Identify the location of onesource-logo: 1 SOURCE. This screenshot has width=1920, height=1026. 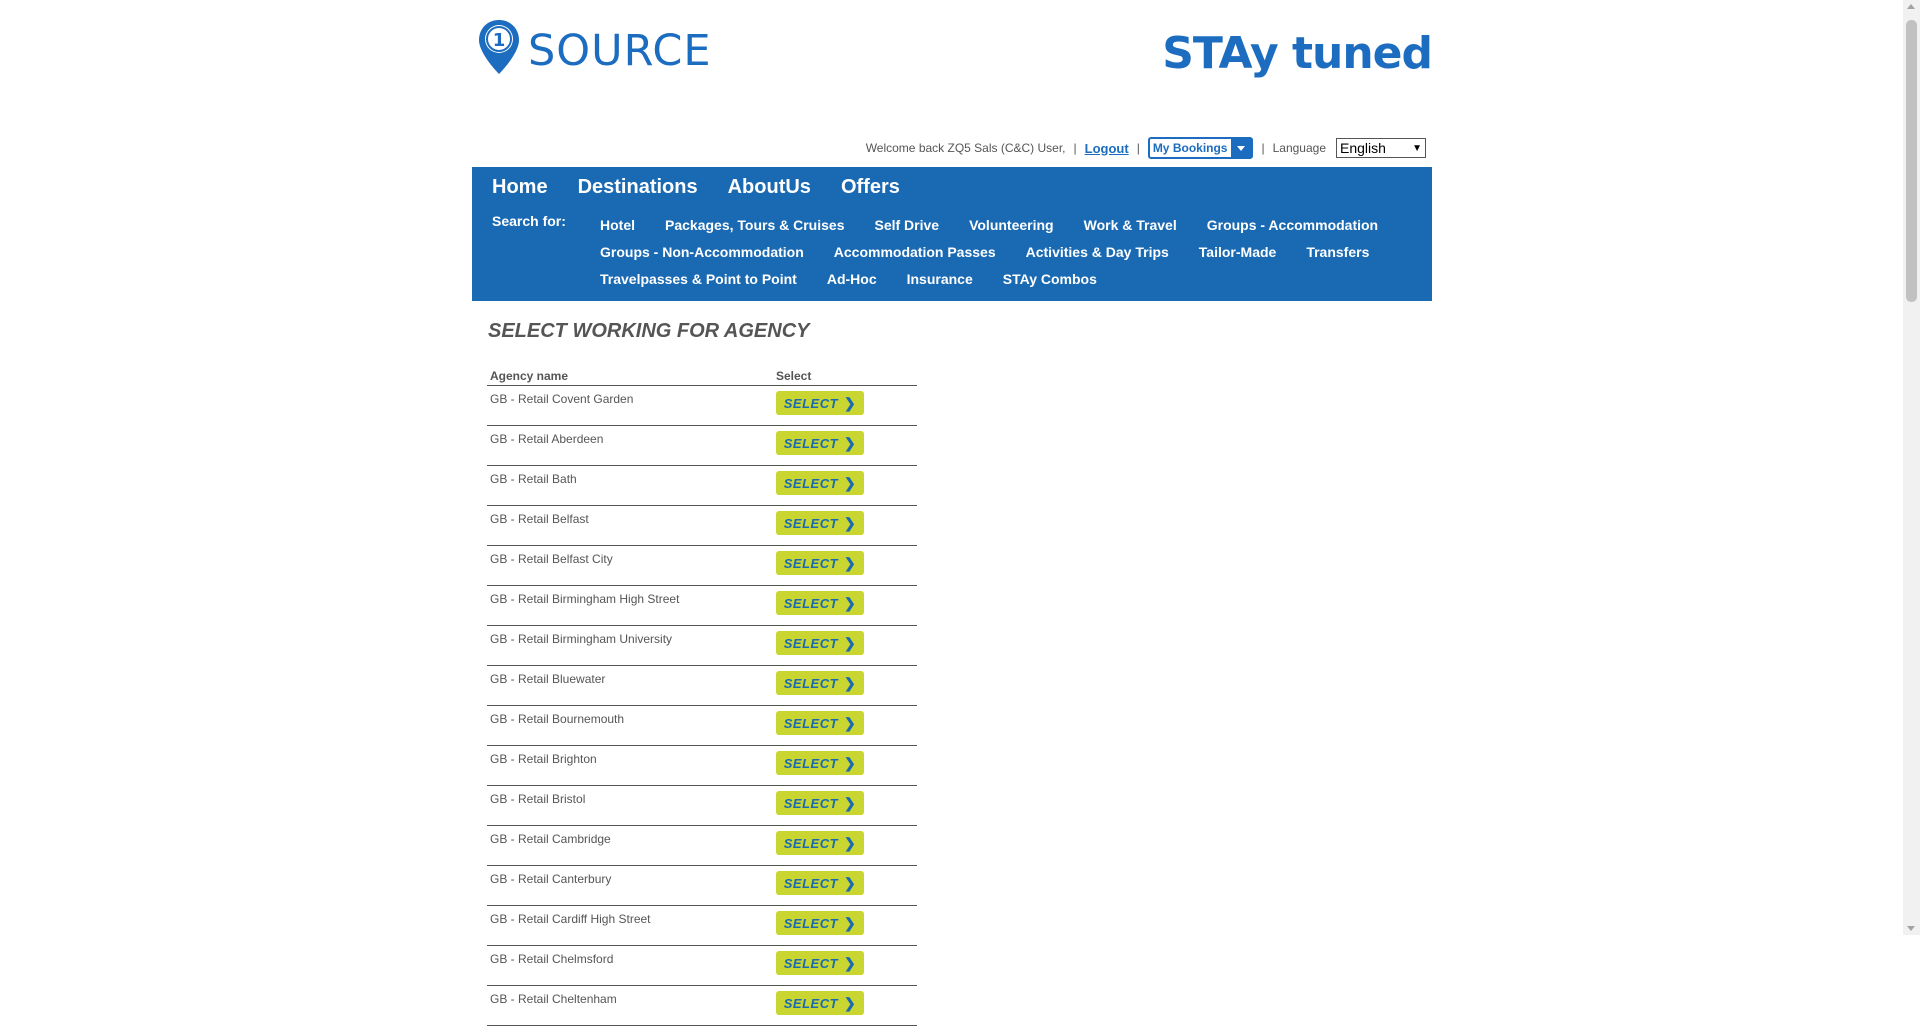
(593, 48).